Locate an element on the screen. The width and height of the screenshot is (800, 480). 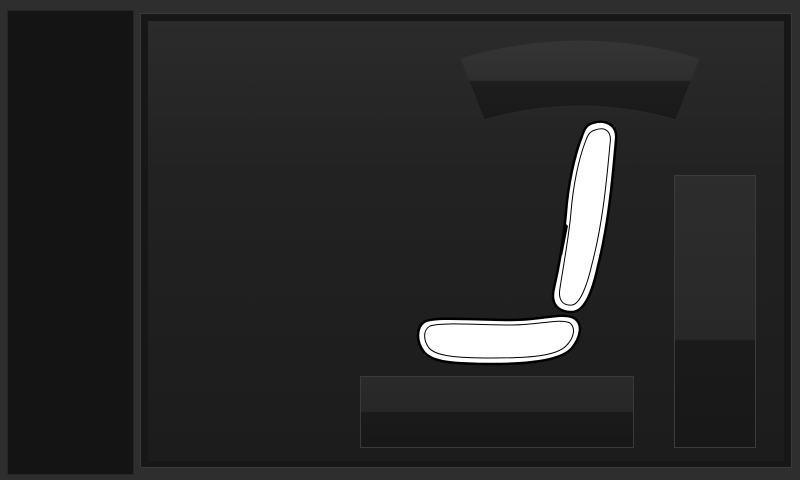
seat-height-adjust-button is located at coordinates (715, 311).